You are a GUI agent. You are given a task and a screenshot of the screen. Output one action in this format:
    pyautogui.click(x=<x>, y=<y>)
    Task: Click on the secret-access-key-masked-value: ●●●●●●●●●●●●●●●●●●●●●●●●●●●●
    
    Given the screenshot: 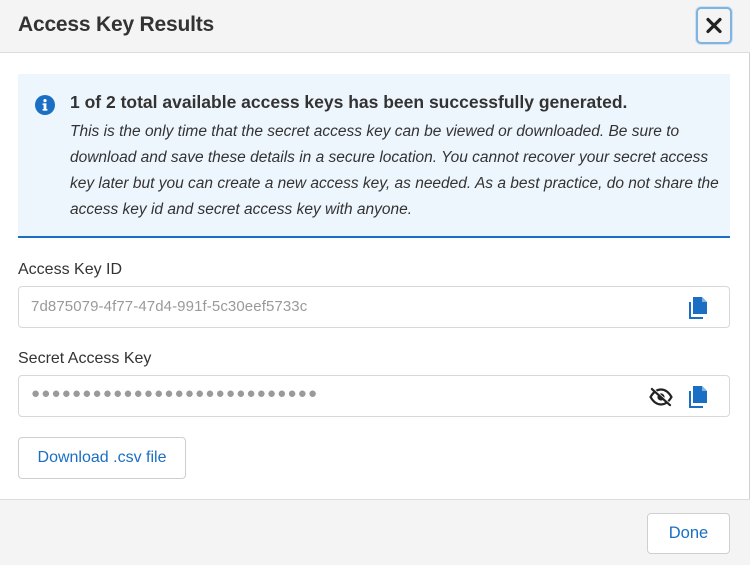 What is the action you would take?
    pyautogui.click(x=174, y=393)
    